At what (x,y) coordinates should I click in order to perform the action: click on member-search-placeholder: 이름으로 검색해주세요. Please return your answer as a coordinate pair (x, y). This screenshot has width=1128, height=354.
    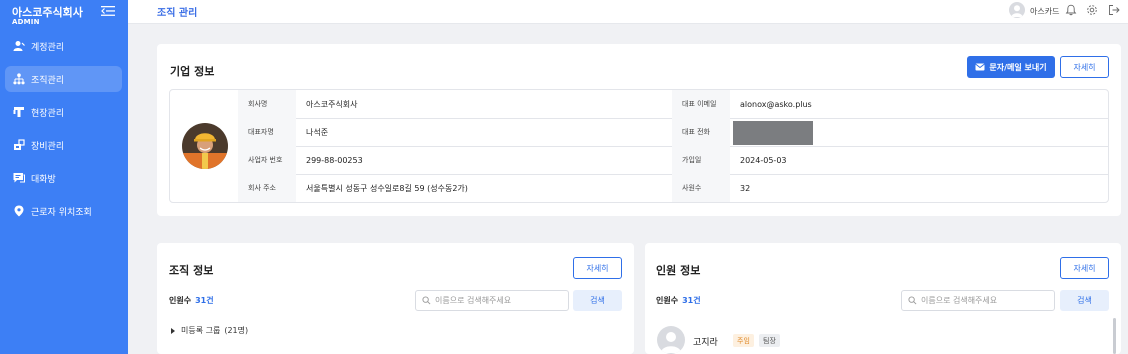
    Looking at the image, I should click on (959, 300).